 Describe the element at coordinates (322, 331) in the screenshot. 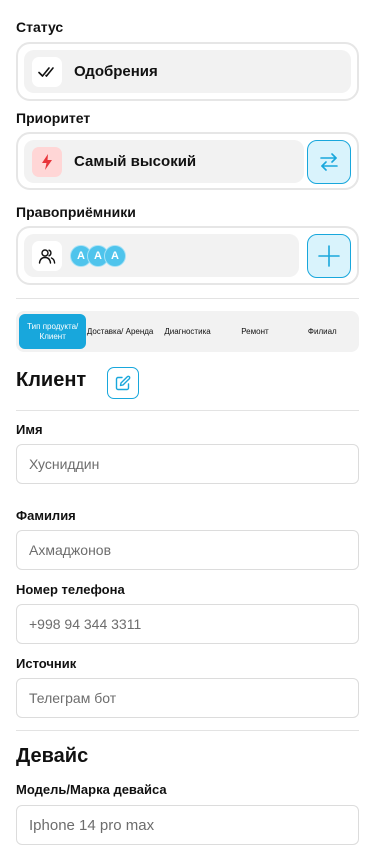

I see `tab-branch: Филиал` at that location.